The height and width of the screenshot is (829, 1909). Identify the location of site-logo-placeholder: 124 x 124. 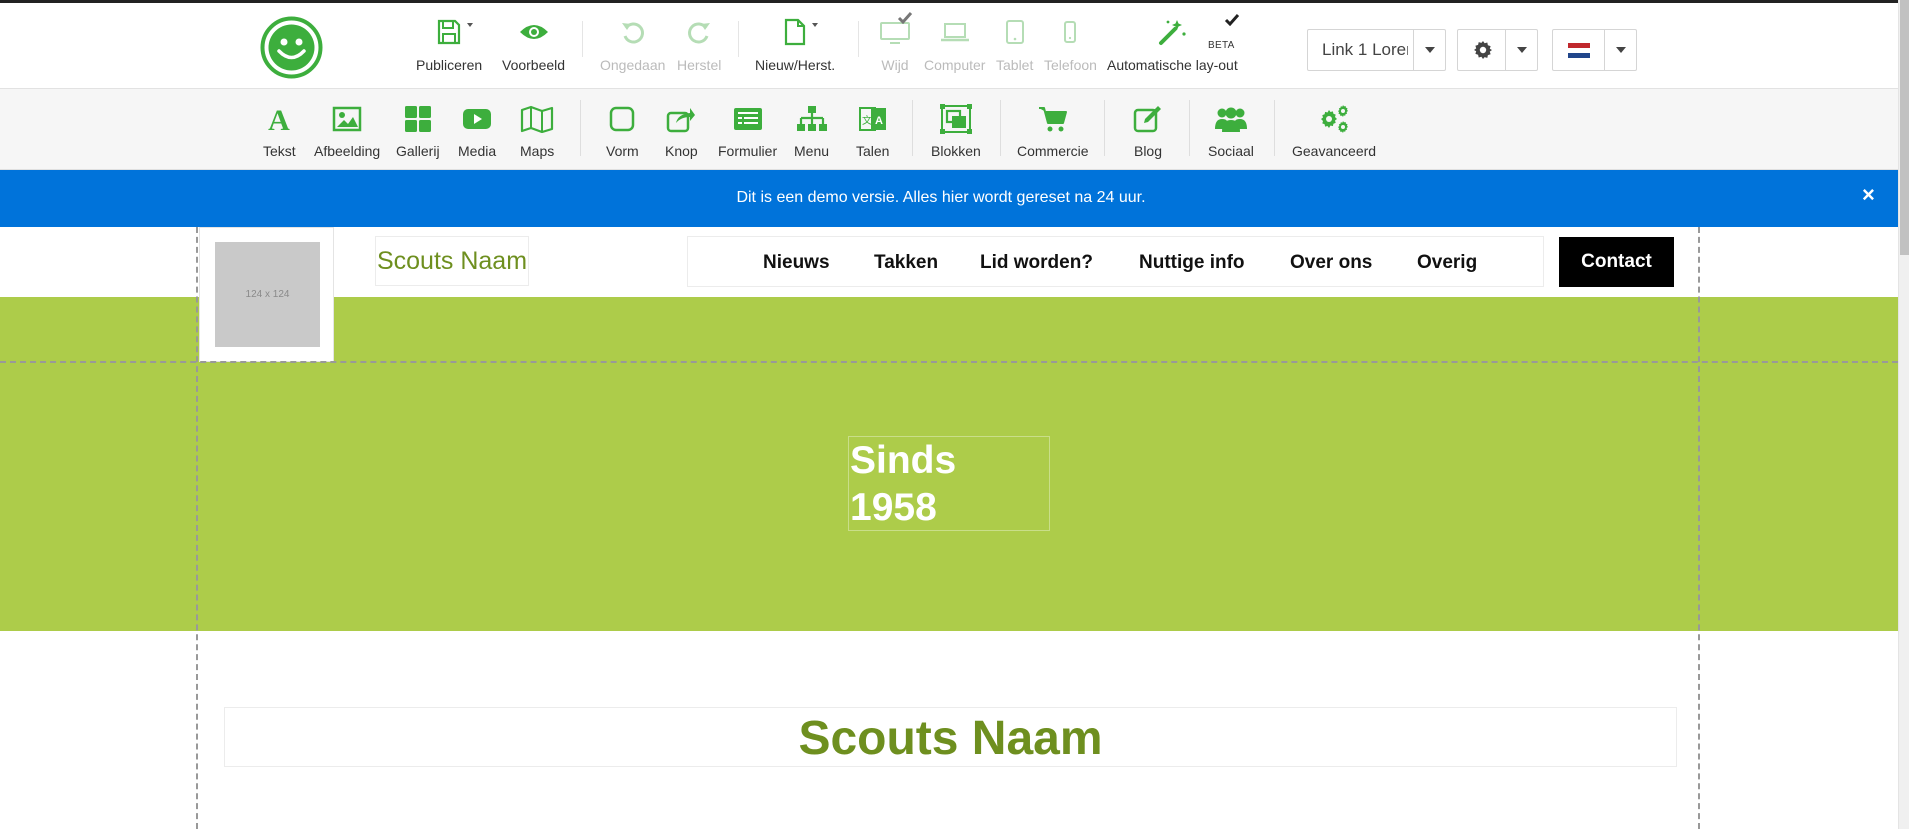
(267, 294).